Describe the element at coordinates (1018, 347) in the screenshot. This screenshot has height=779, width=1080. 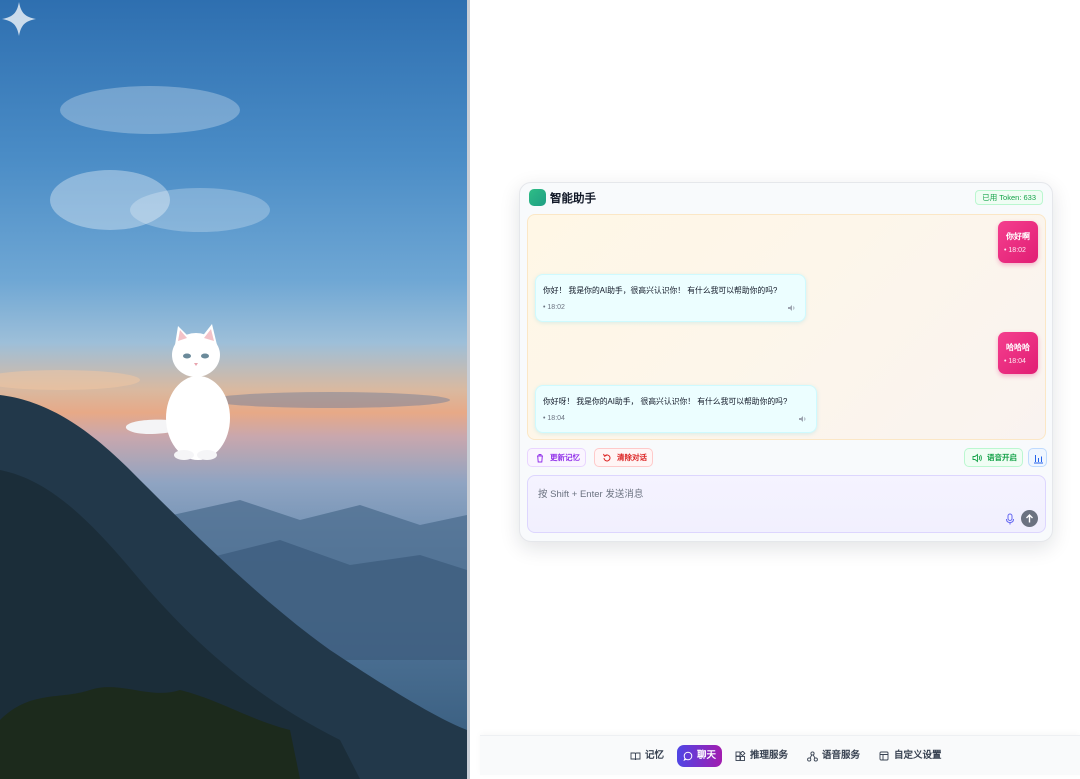
I see `message-text: 哈哈哈` at that location.